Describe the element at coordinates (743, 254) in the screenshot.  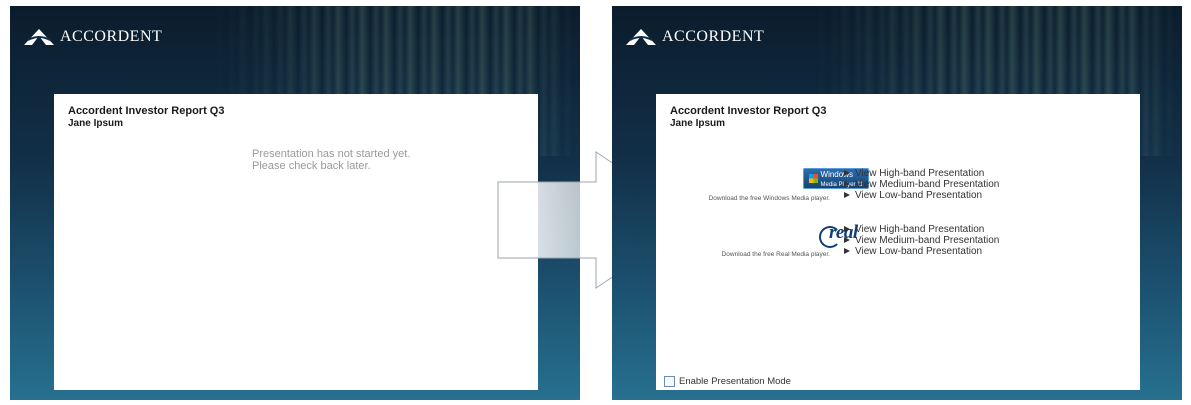
I see `download-real-media-link: Download the free Real Media player.` at that location.